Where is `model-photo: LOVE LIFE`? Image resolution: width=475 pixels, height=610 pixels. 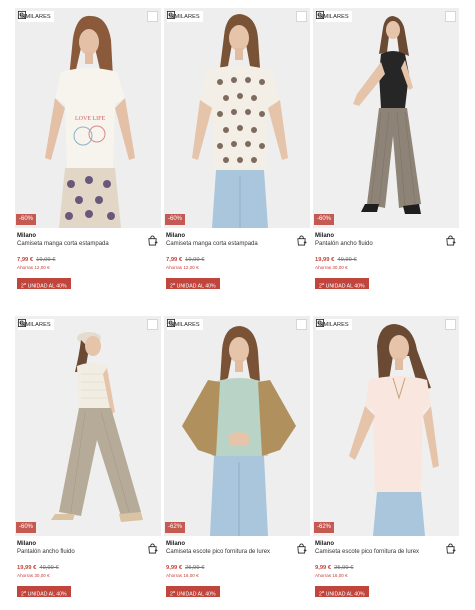 model-photo: LOVE LIFE is located at coordinates (88, 118).